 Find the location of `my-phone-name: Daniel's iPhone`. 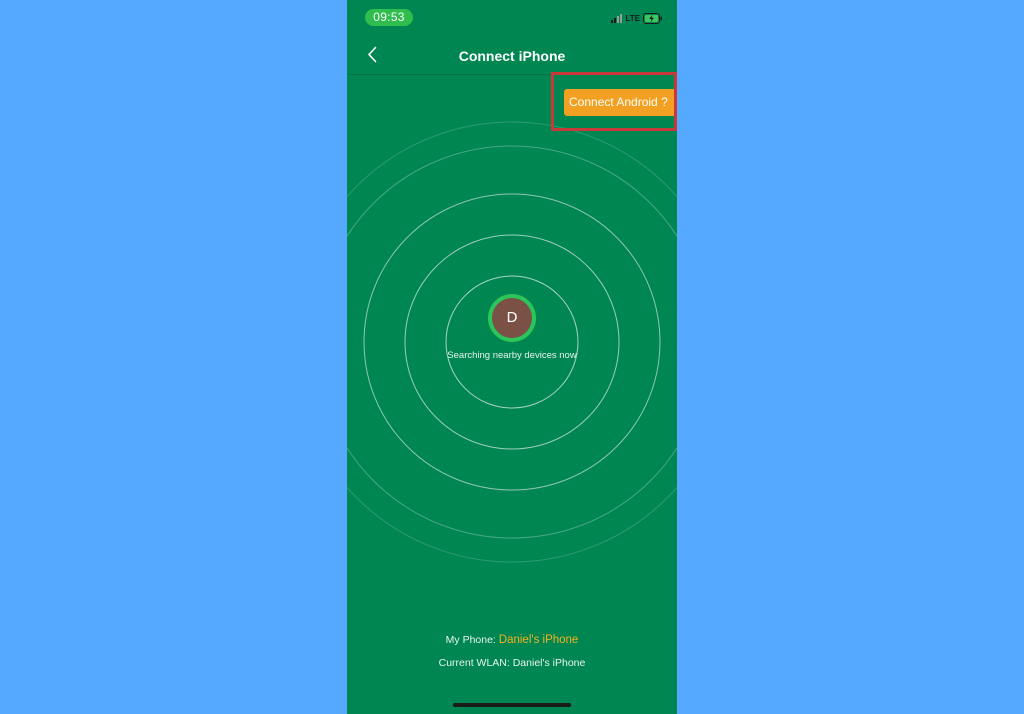

my-phone-name: Daniel's iPhone is located at coordinates (538, 640).